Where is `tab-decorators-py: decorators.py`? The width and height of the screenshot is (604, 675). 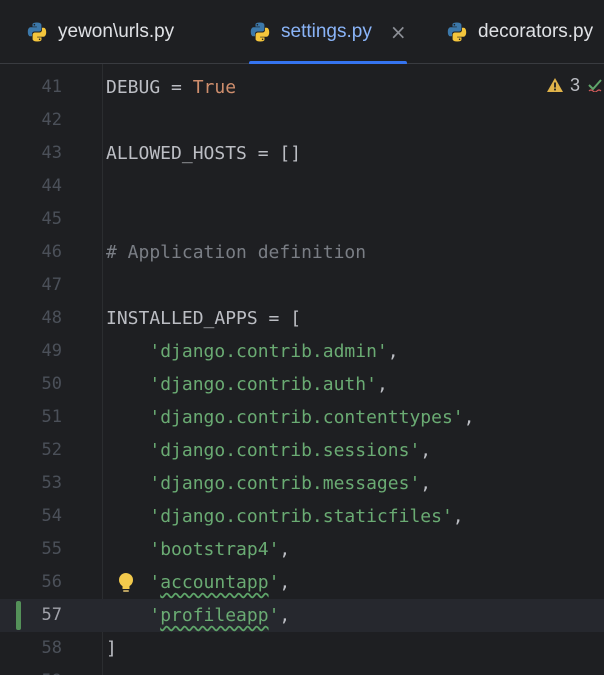
tab-decorators-py: decorators.py is located at coordinates (519, 32).